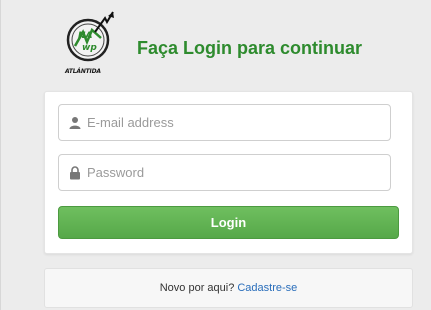 The image size is (431, 310). I want to click on page-title: Faça Login para continuar, so click(250, 48).